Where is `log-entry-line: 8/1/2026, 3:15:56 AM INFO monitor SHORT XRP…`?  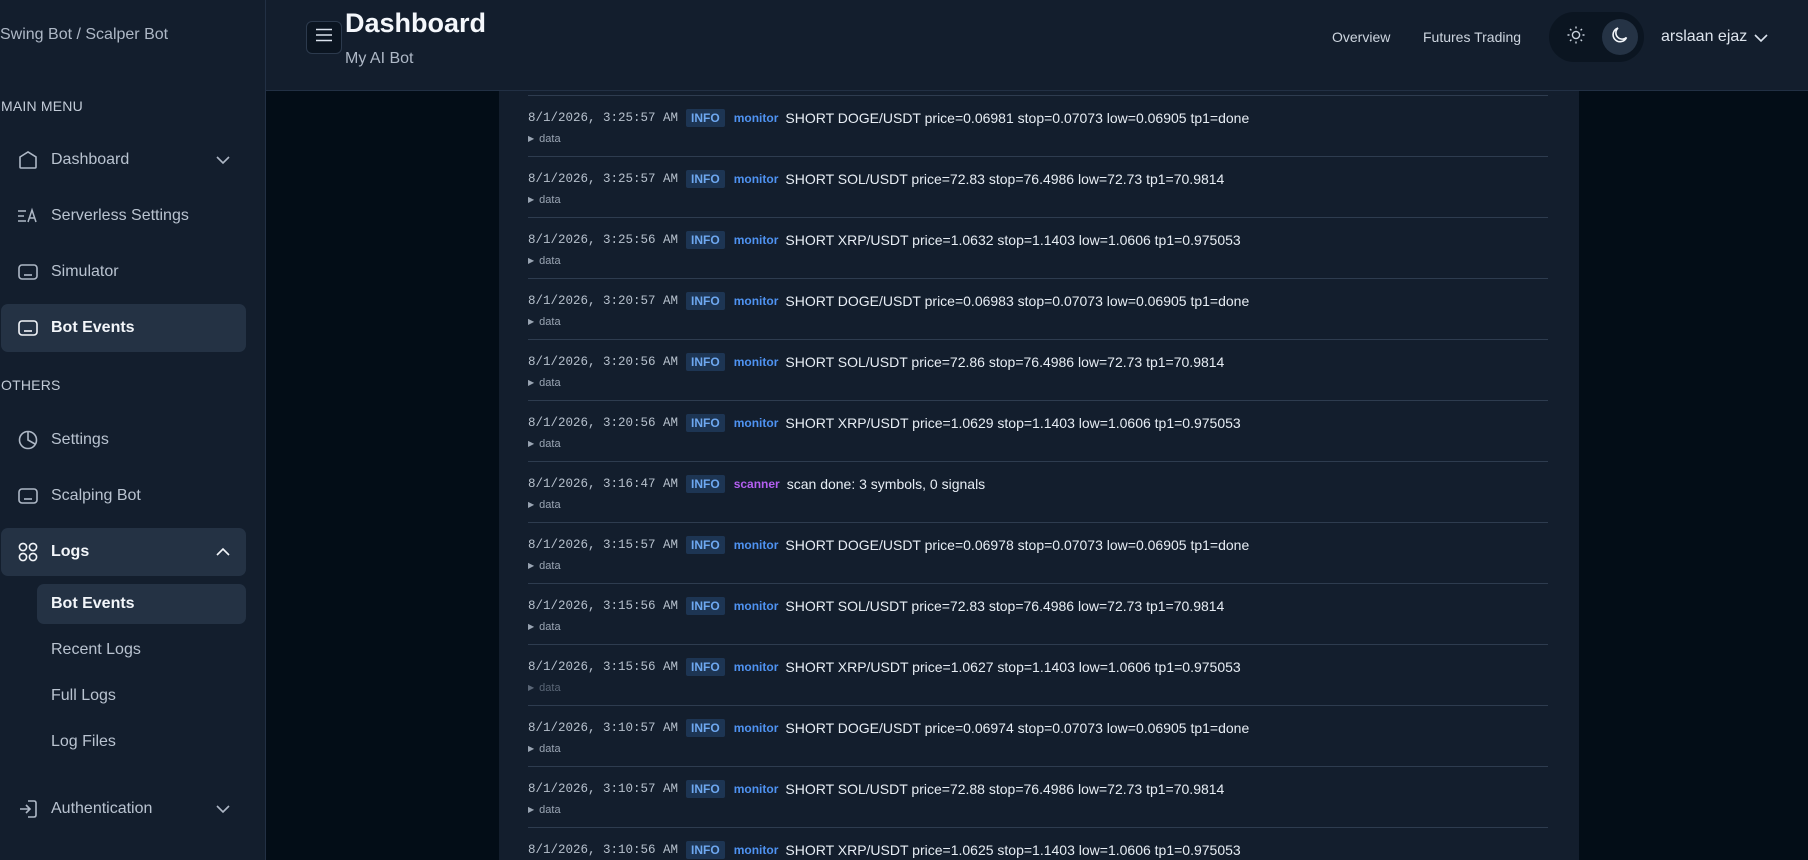 log-entry-line: 8/1/2026, 3:15:56 AM INFO monitor SHORT XRP… is located at coordinates (884, 667).